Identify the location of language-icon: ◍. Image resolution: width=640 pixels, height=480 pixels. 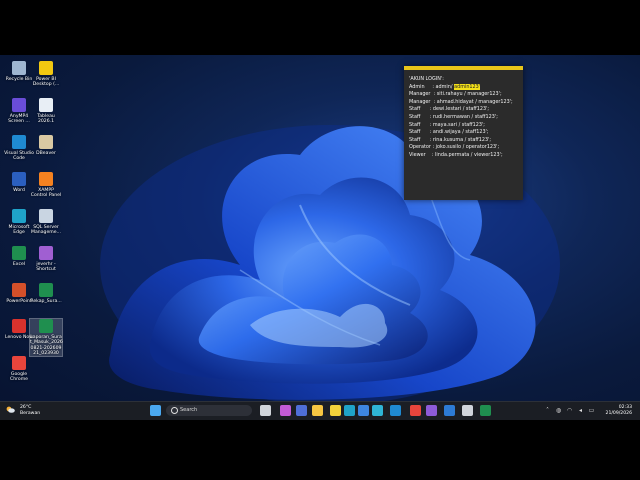
(558, 410).